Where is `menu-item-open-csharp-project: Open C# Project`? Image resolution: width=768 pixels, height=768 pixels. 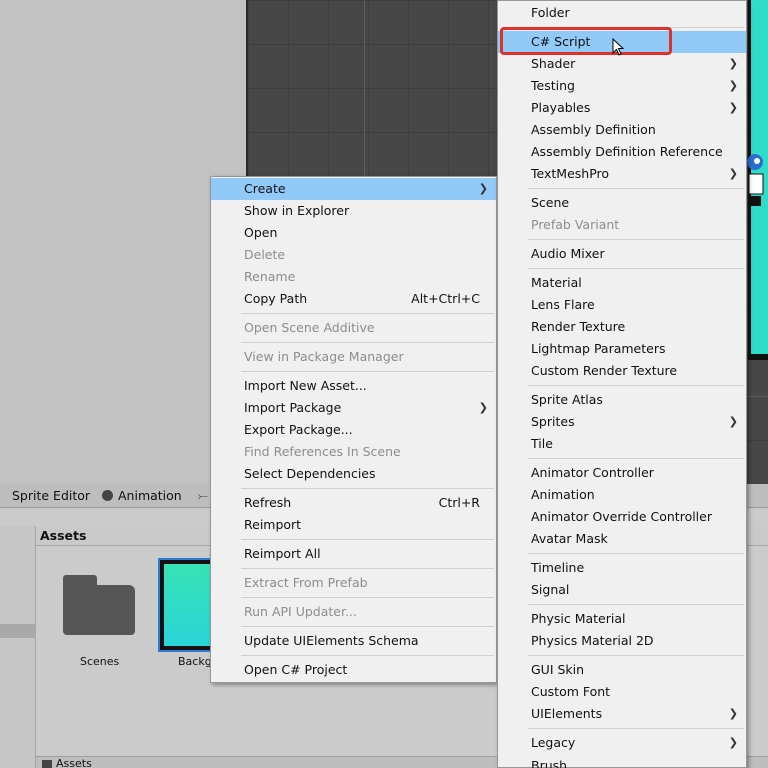 menu-item-open-csharp-project: Open C# Project is located at coordinates (353, 670).